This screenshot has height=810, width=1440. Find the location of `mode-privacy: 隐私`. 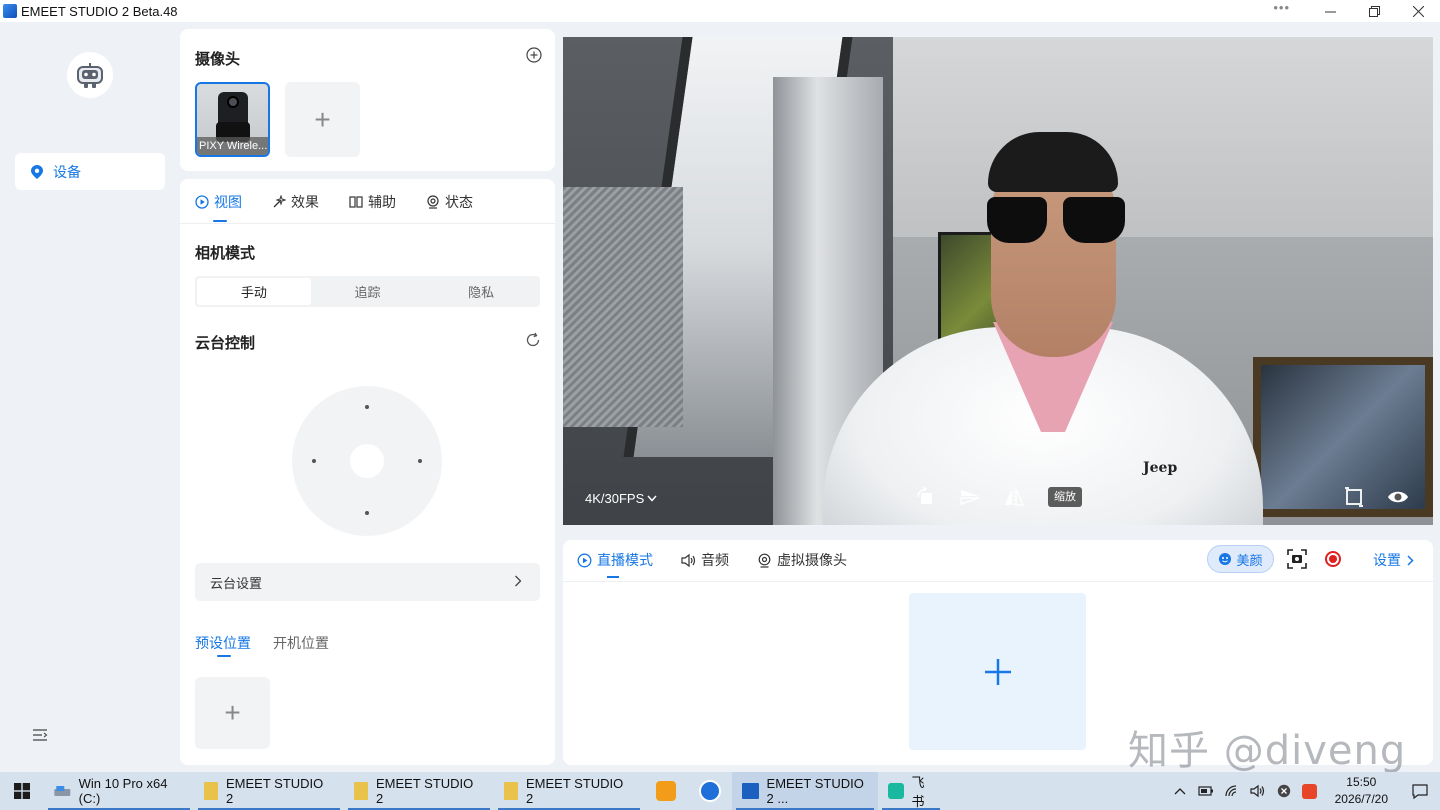

mode-privacy: 隐私 is located at coordinates (481, 291).